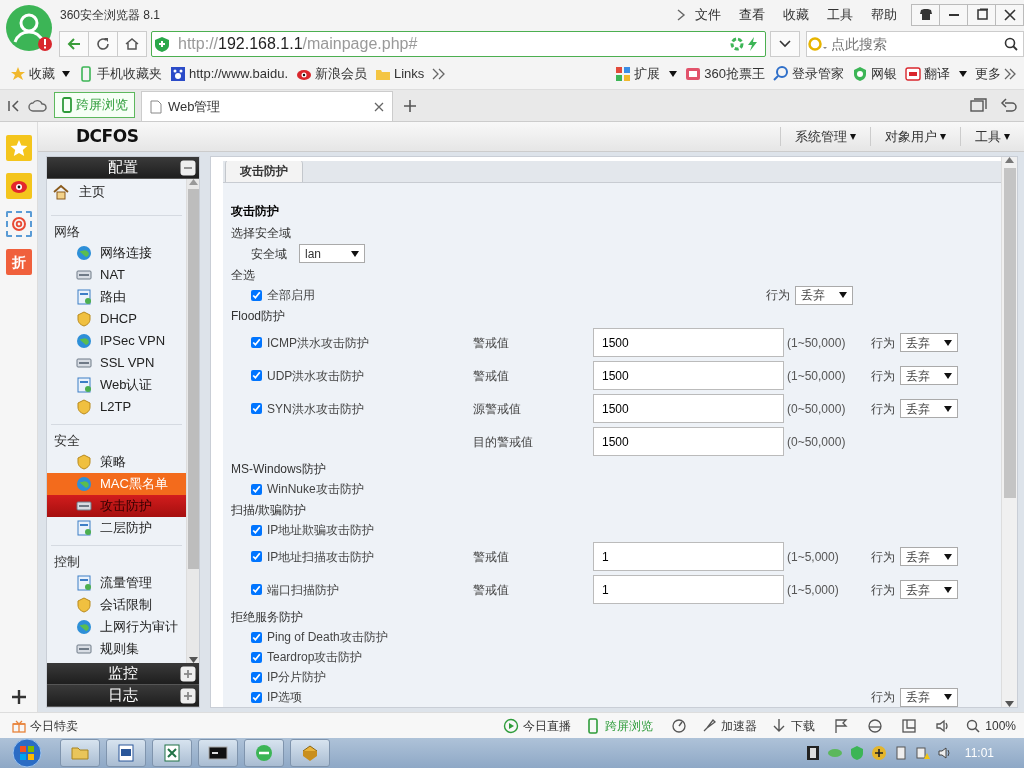 The width and height of the screenshot is (1024, 768). I want to click on nav-item: 会话限制, so click(116, 605).